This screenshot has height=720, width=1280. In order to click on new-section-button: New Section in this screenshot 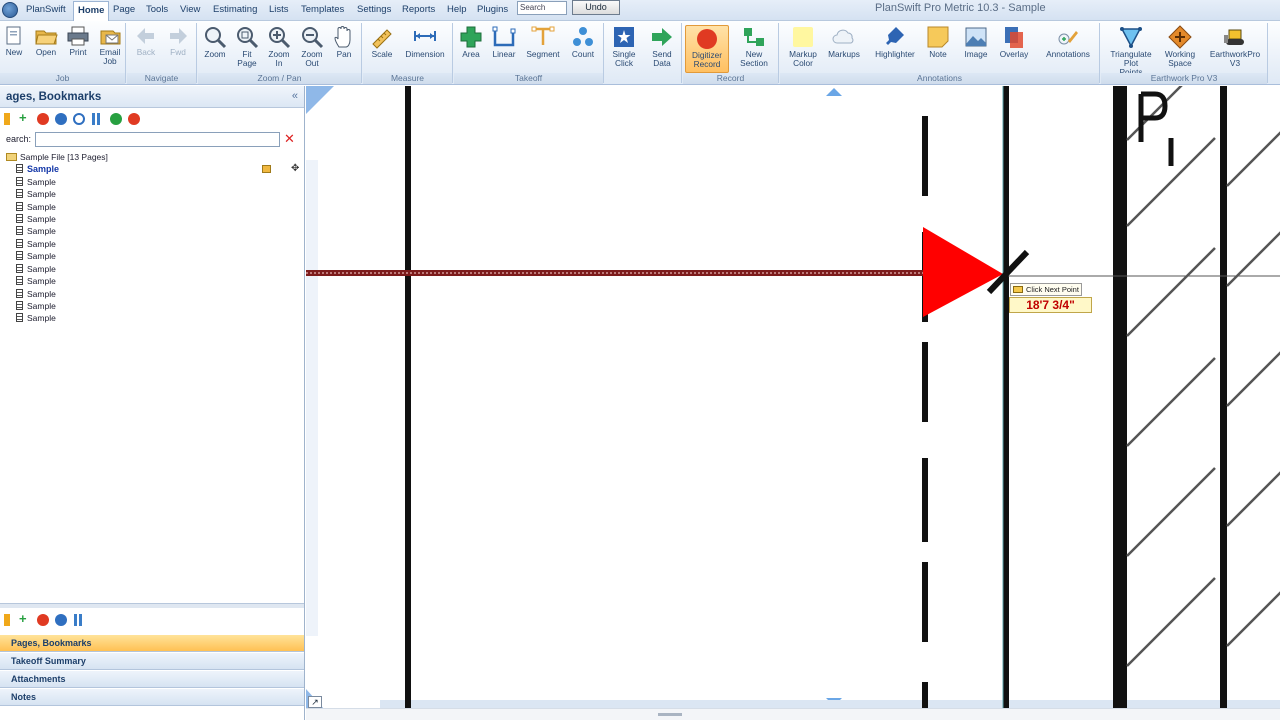, I will do `click(754, 46)`.